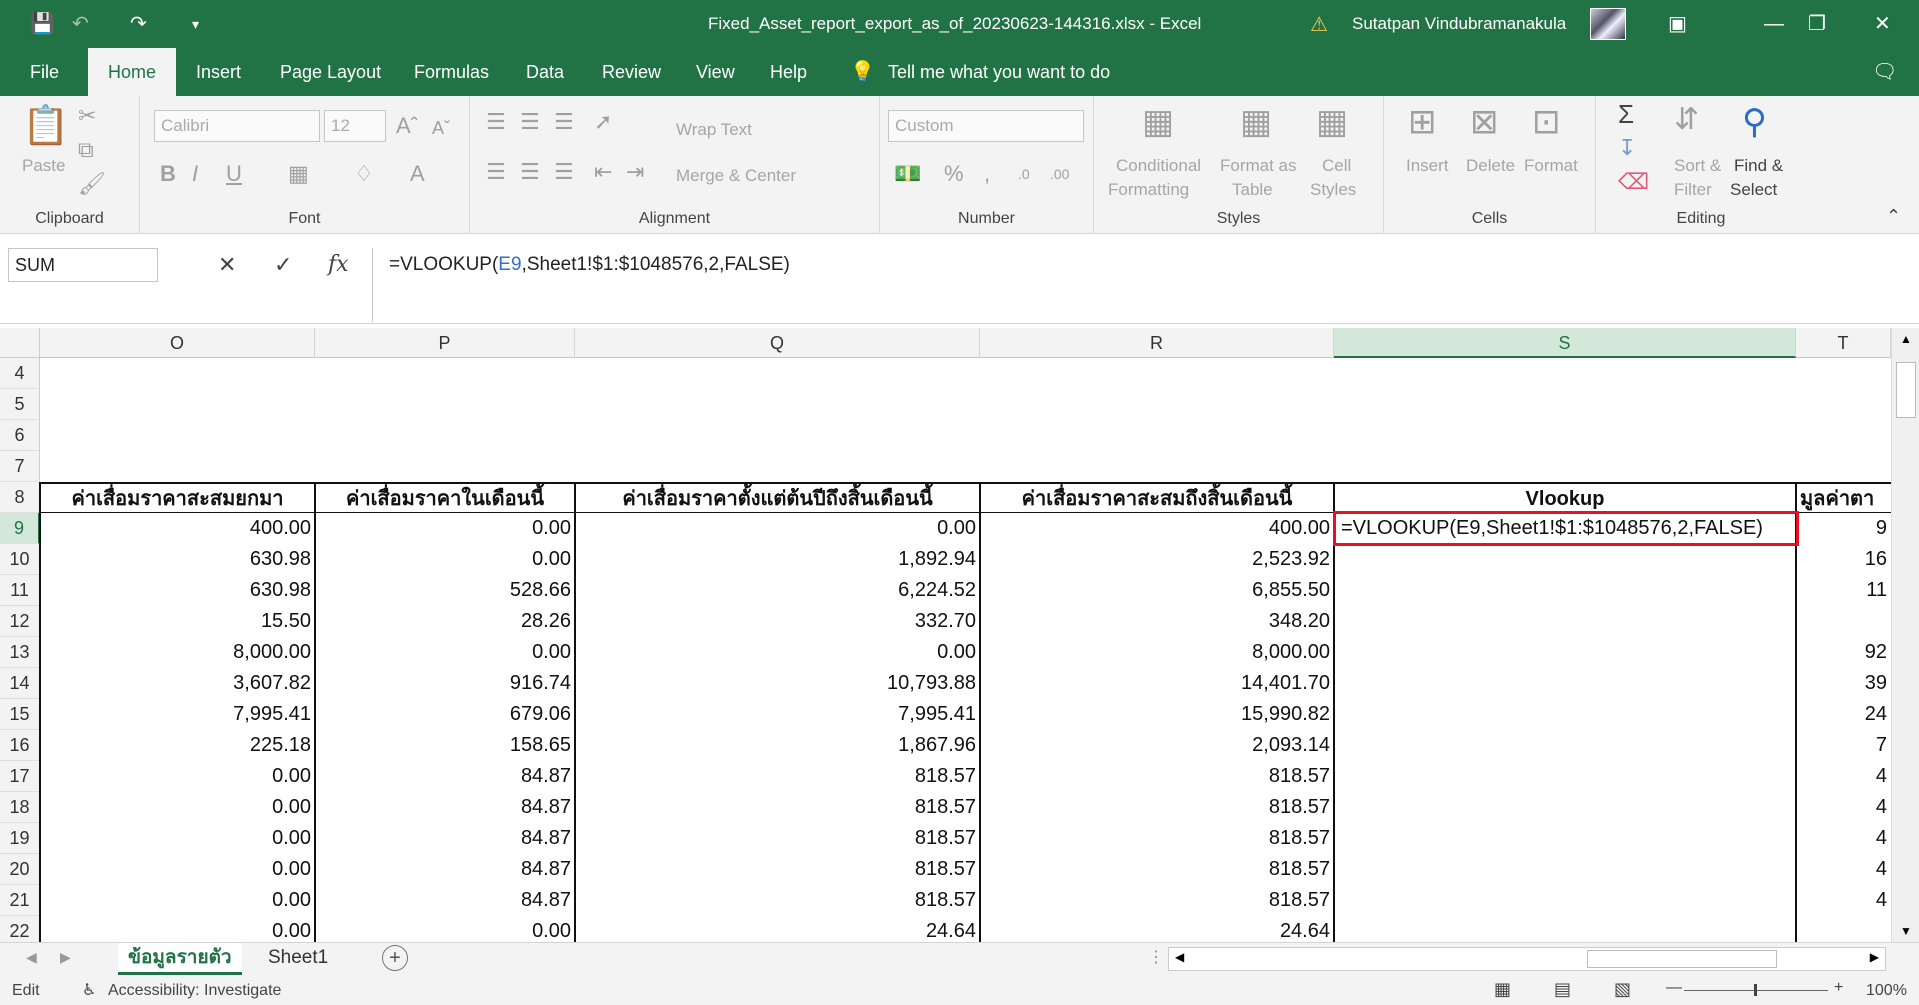 This screenshot has height=1005, width=1919. What do you see at coordinates (177, 528) in the screenshot?
I see `table-cell: 400.00` at bounding box center [177, 528].